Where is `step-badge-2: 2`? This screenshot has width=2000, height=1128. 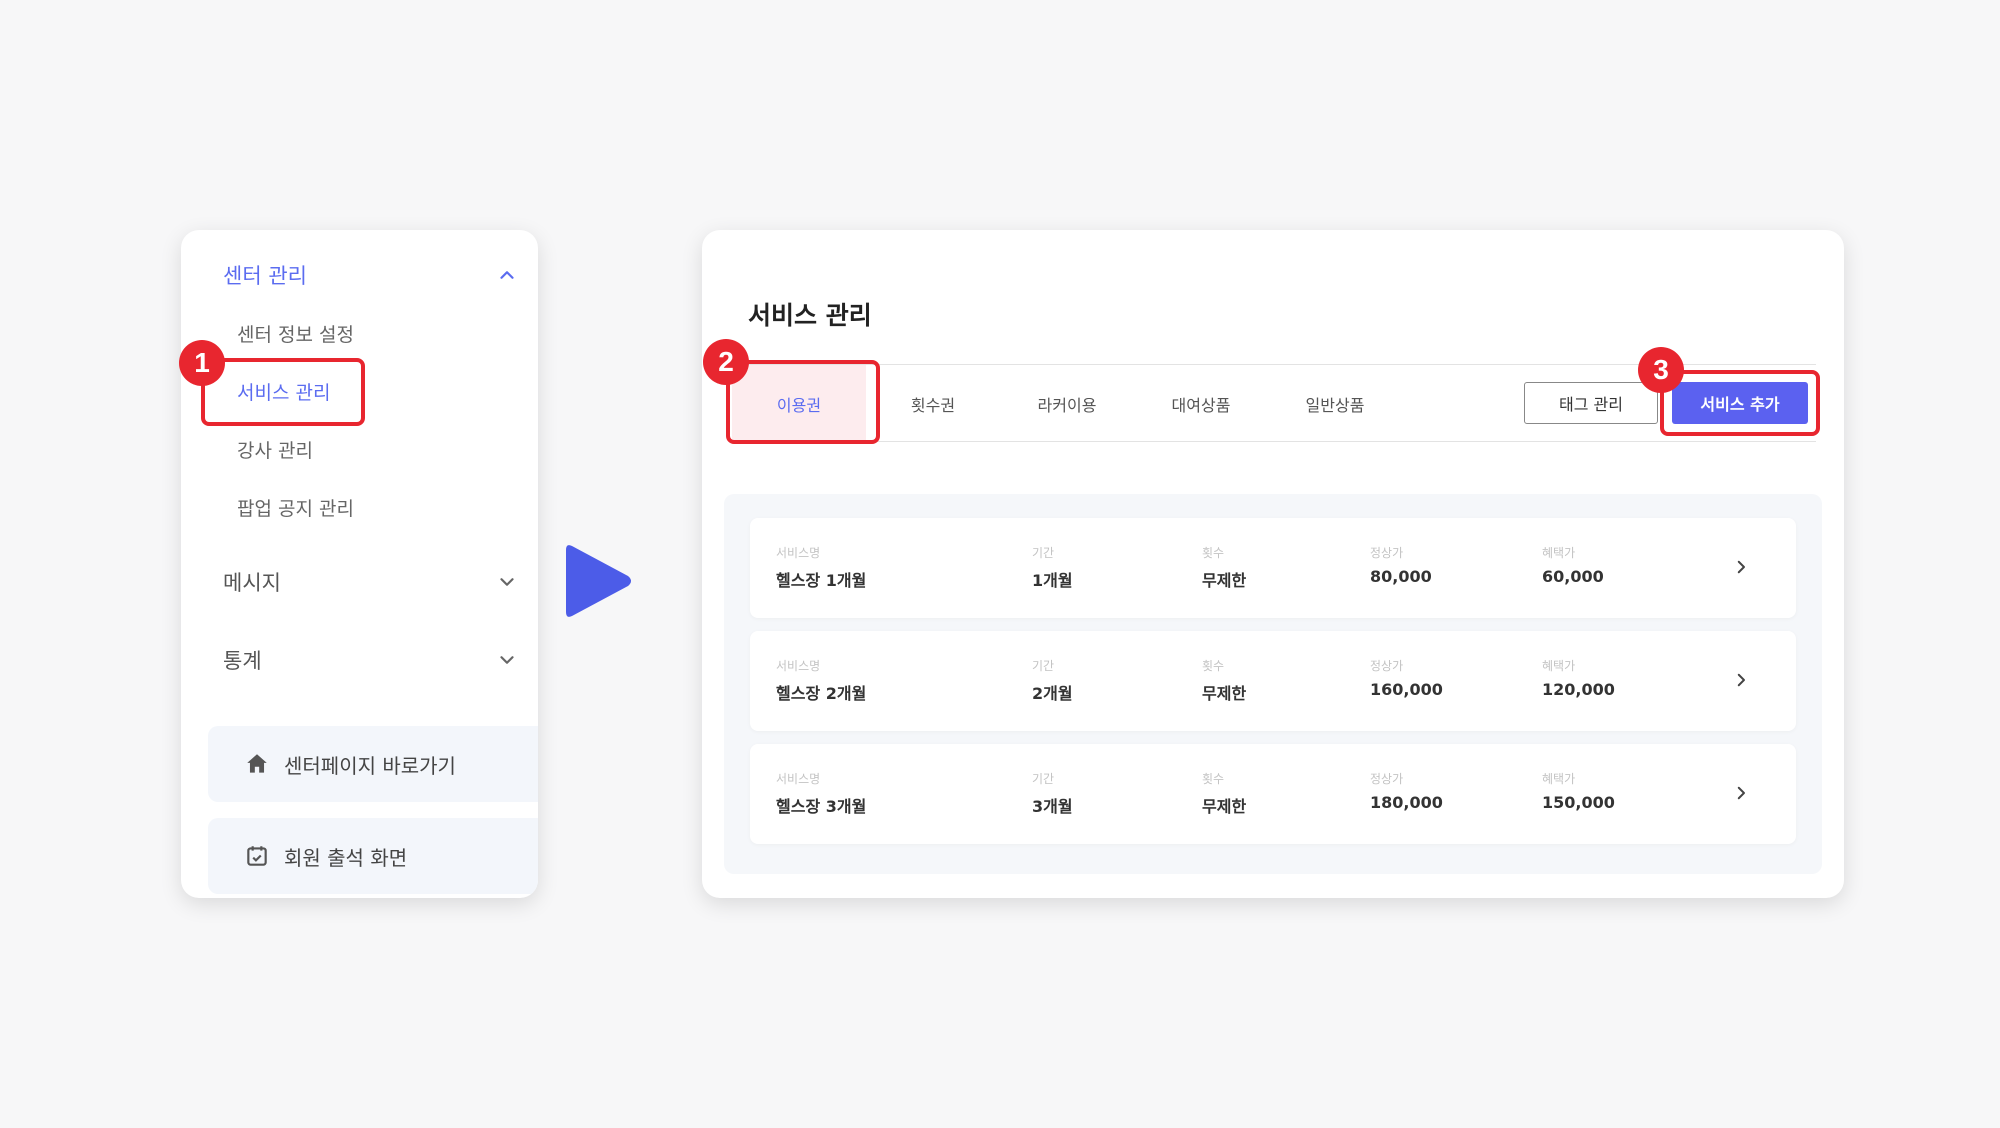 step-badge-2: 2 is located at coordinates (726, 362).